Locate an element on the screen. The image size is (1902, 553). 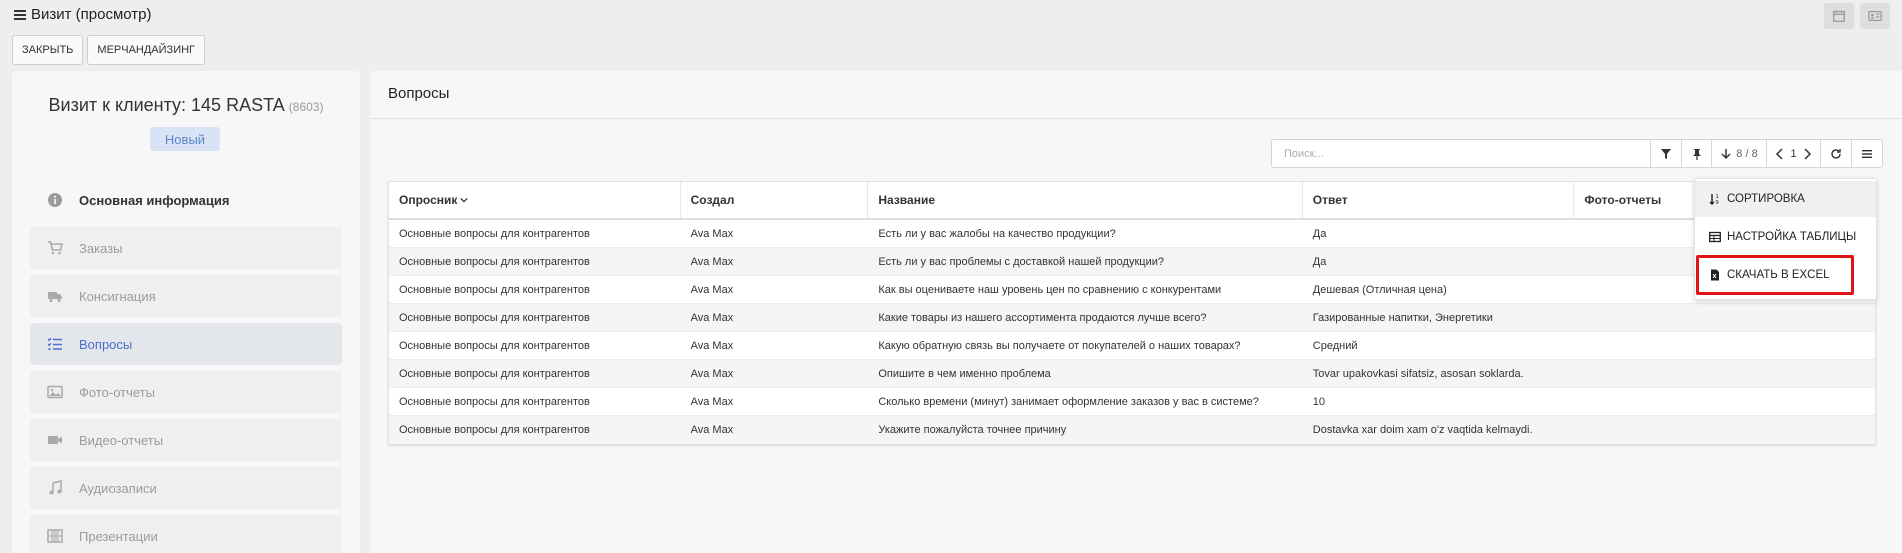
cart-icon is located at coordinates (55, 248).